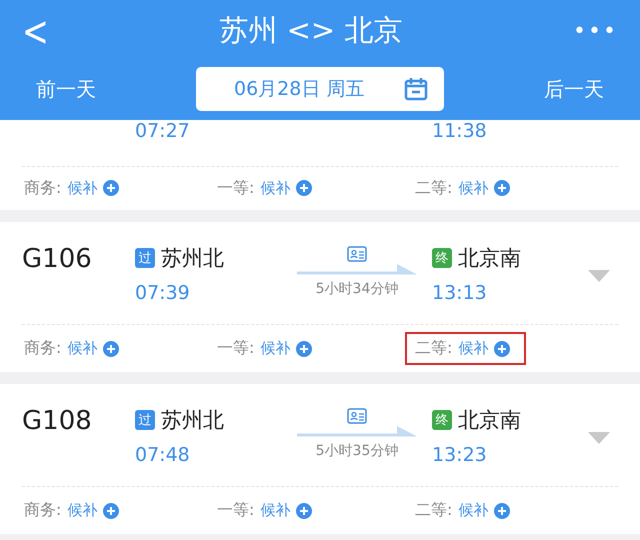 The height and width of the screenshot is (540, 640). What do you see at coordinates (163, 131) in the screenshot?
I see `departure-time: 07:27` at bounding box center [163, 131].